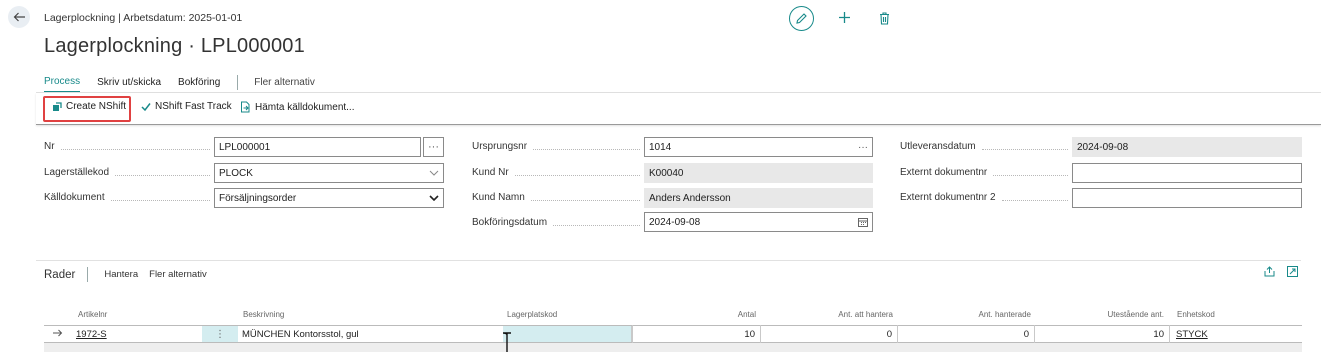 Image resolution: width=1321 pixels, height=352 pixels. I want to click on col-header-enhetskod: Enhetskod, so click(1196, 314).